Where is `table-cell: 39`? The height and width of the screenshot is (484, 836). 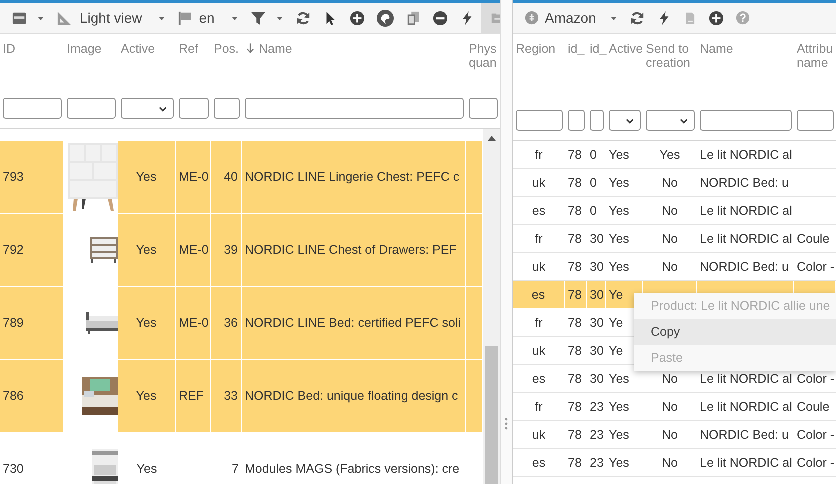 table-cell: 39 is located at coordinates (231, 250).